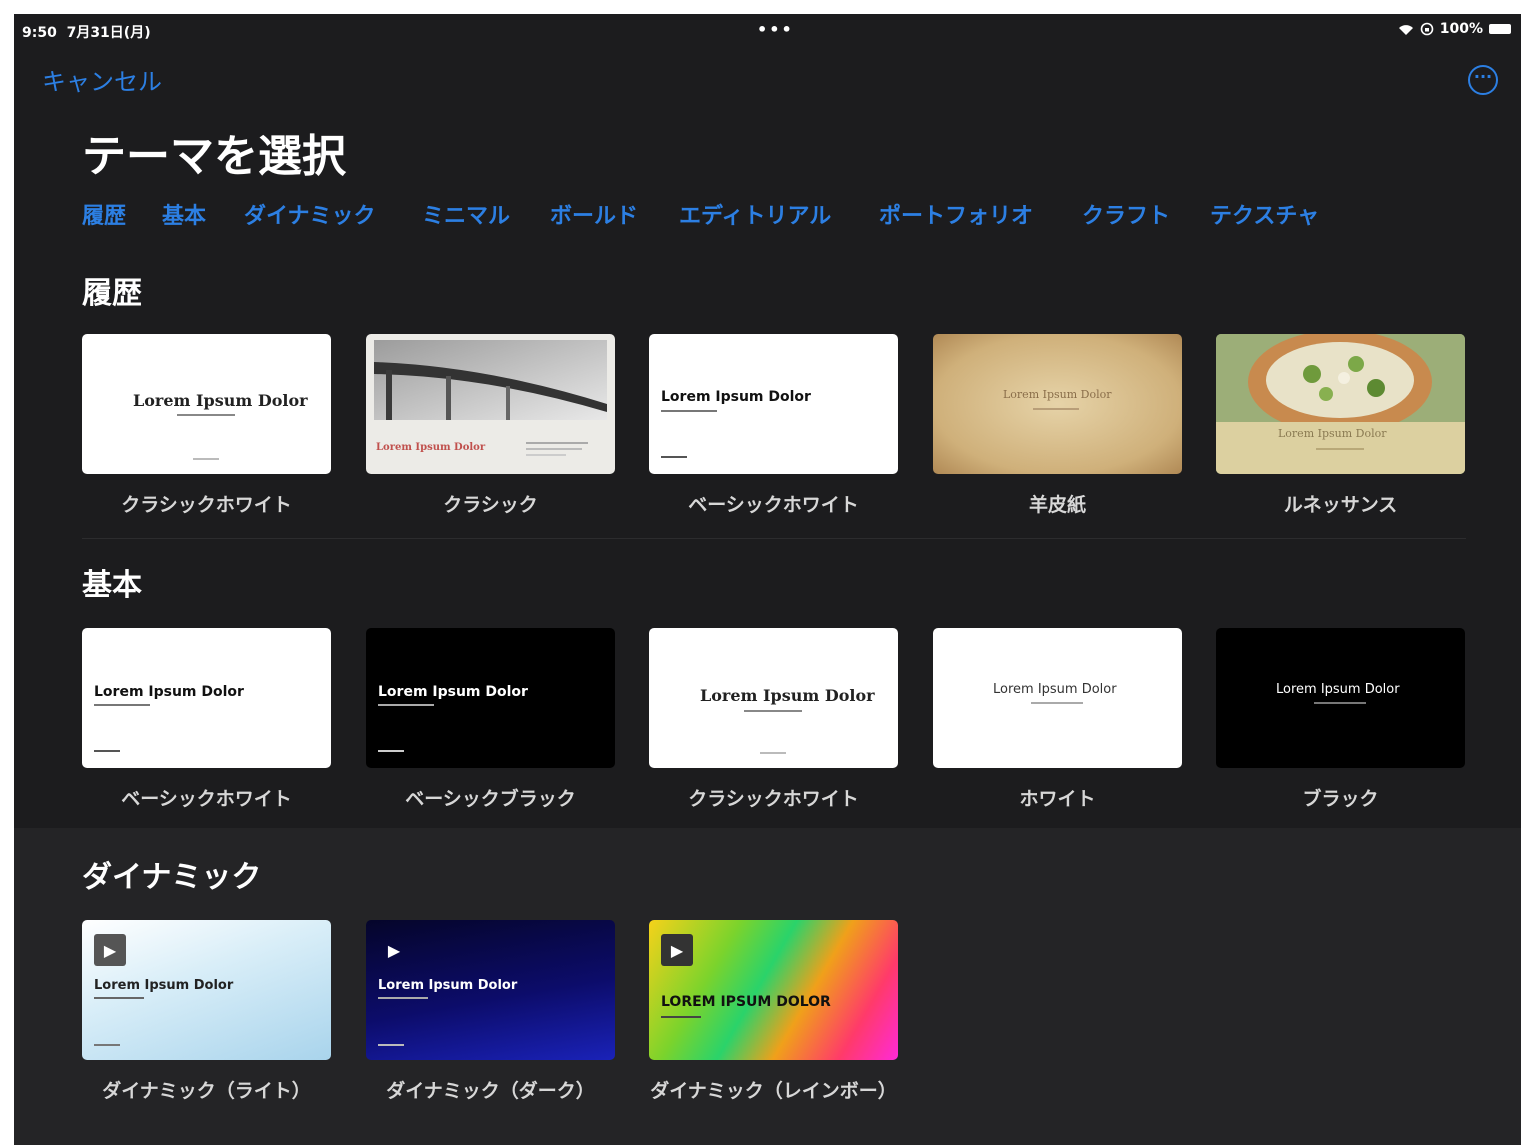 This screenshot has height=1145, width=1521. What do you see at coordinates (184, 214) in the screenshot?
I see `tab-basic: 基本` at bounding box center [184, 214].